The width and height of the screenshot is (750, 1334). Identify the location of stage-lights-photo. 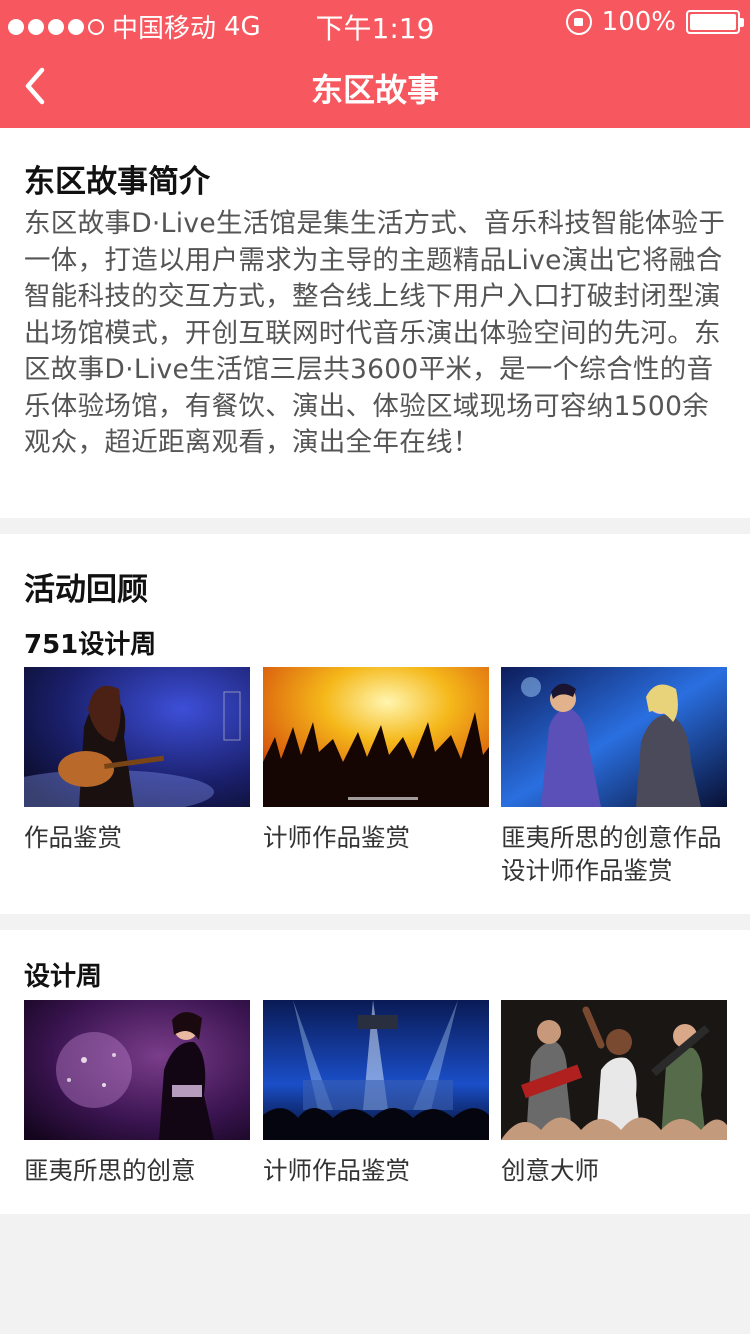
(376, 1070).